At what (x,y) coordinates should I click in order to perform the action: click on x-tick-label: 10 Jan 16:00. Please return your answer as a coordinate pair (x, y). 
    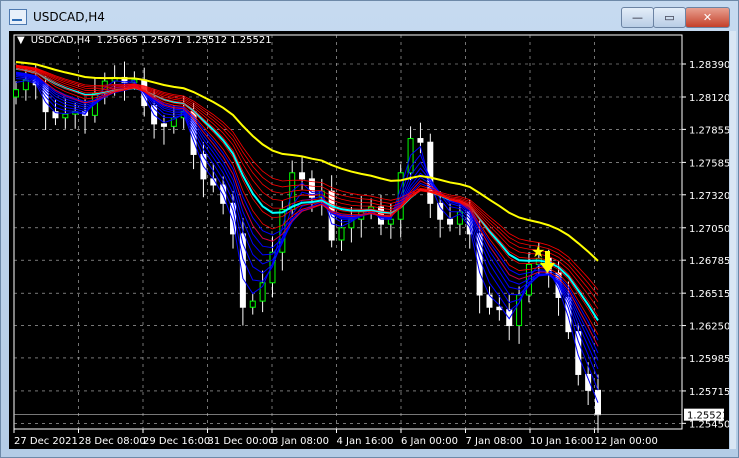
    Looking at the image, I should click on (561, 441).